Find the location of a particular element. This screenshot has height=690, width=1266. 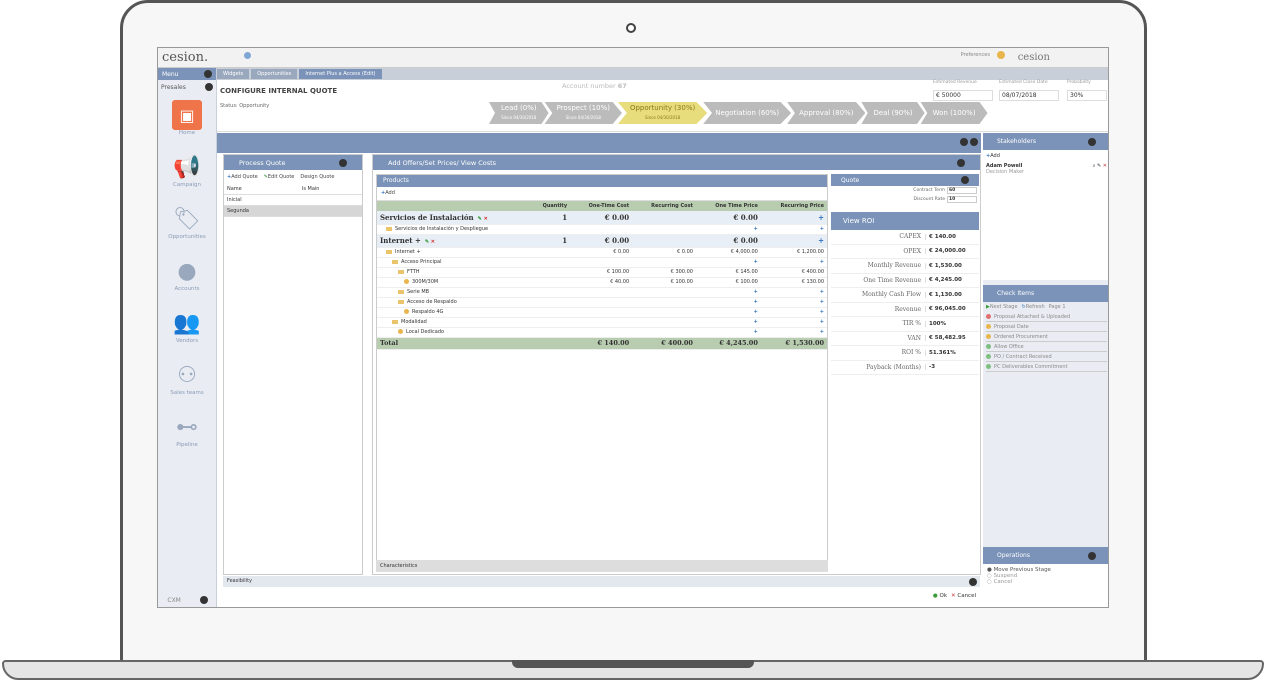

preferences-label: Preferences is located at coordinates (975, 55).